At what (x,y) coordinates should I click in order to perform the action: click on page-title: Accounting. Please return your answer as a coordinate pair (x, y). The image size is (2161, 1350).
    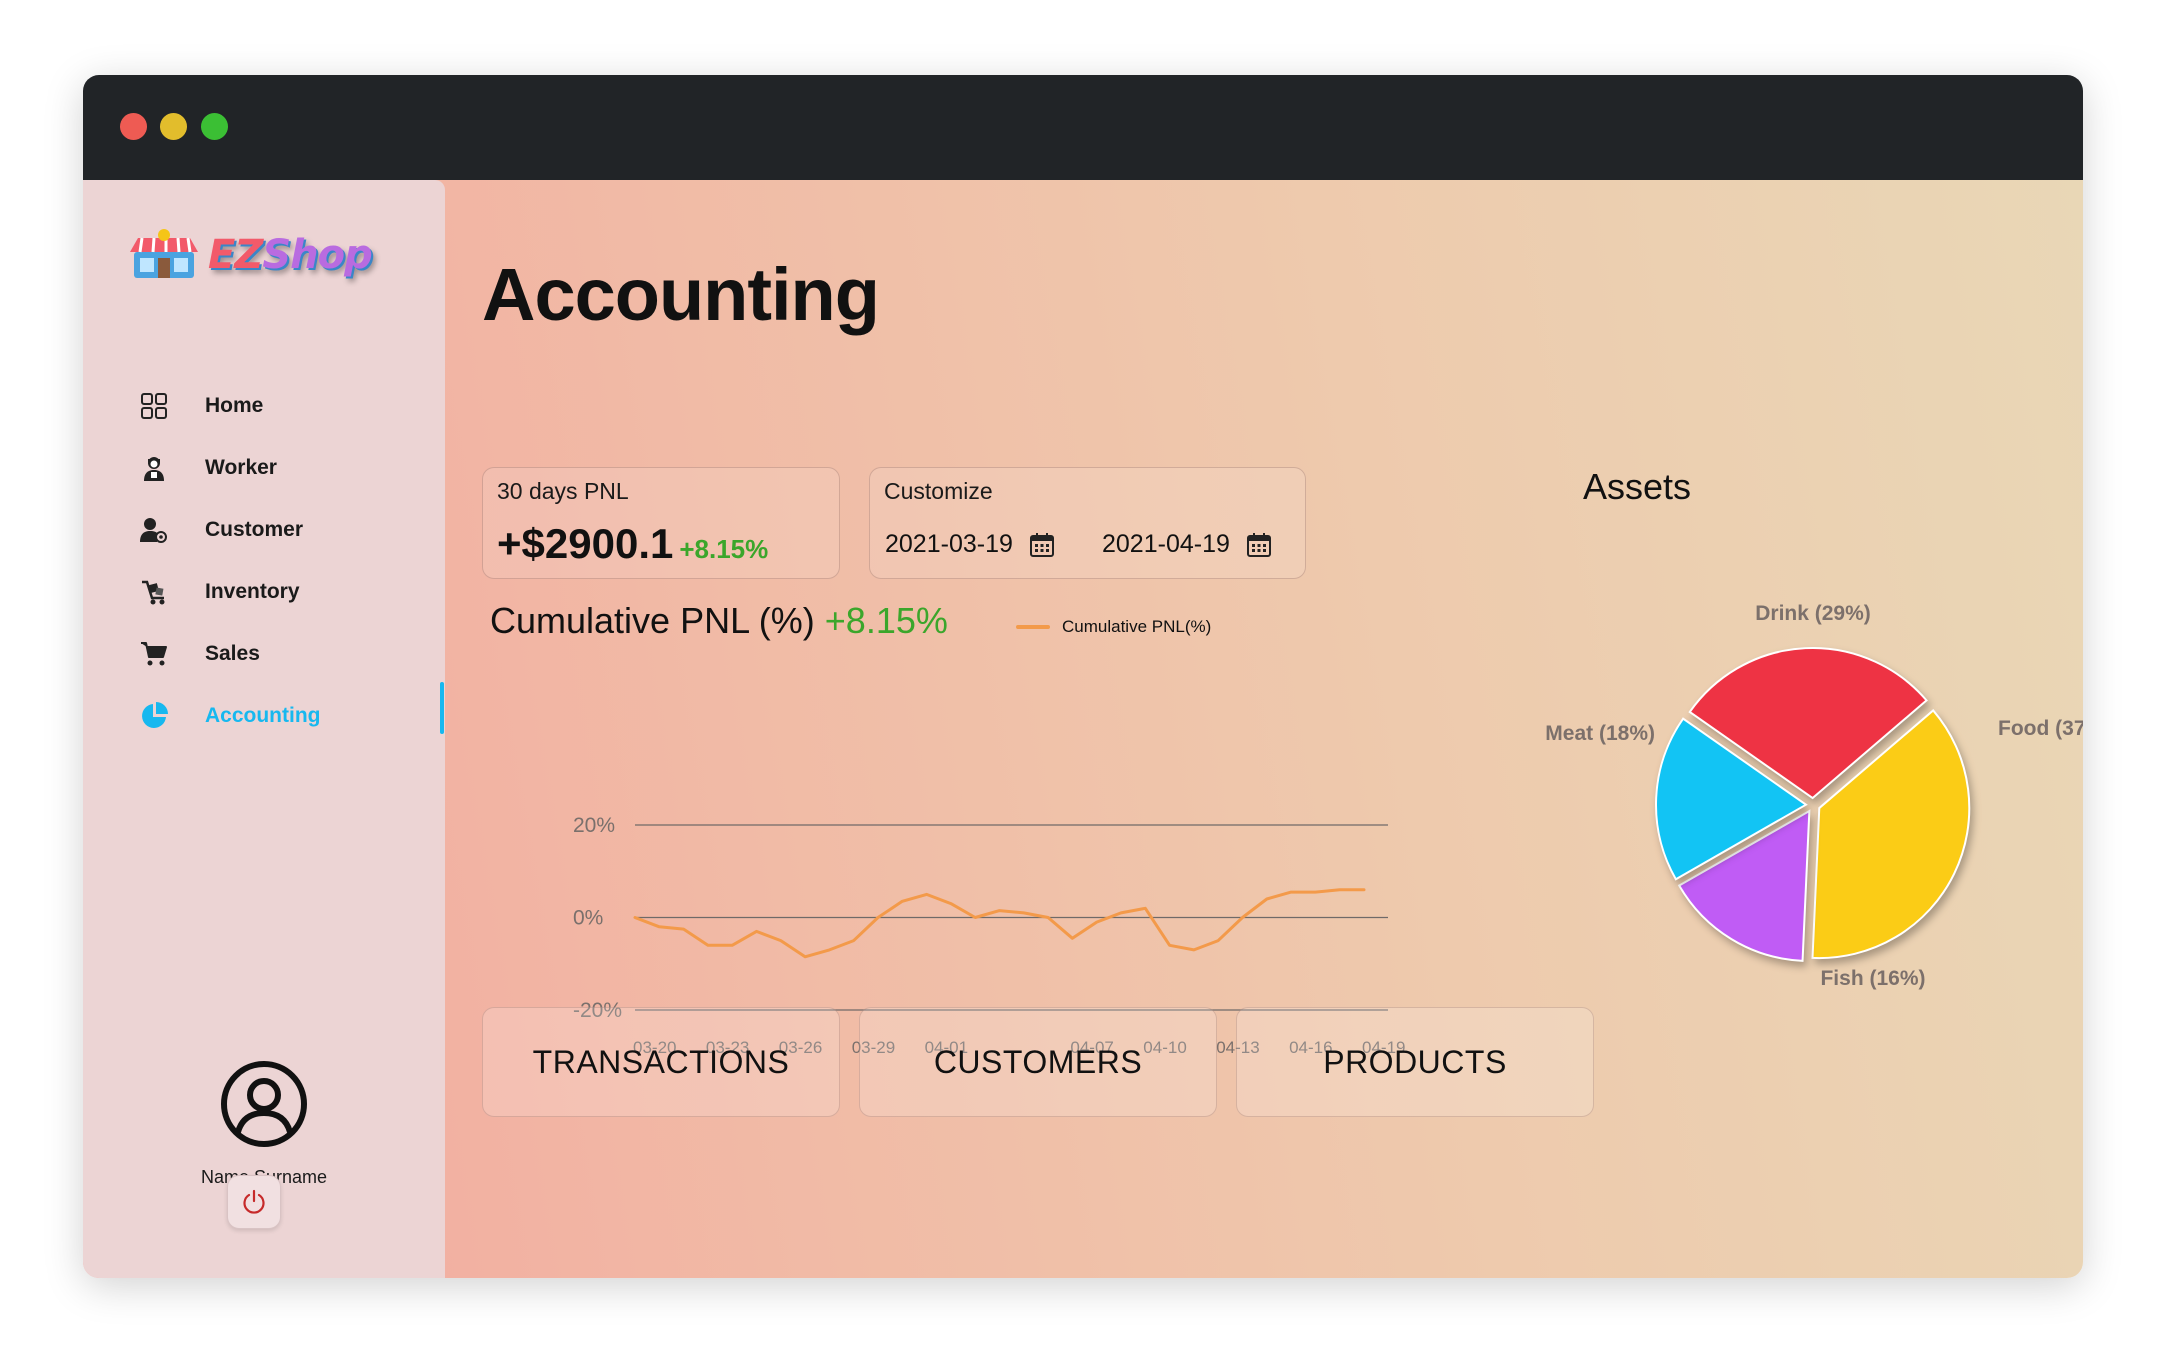
    Looking at the image, I should click on (681, 294).